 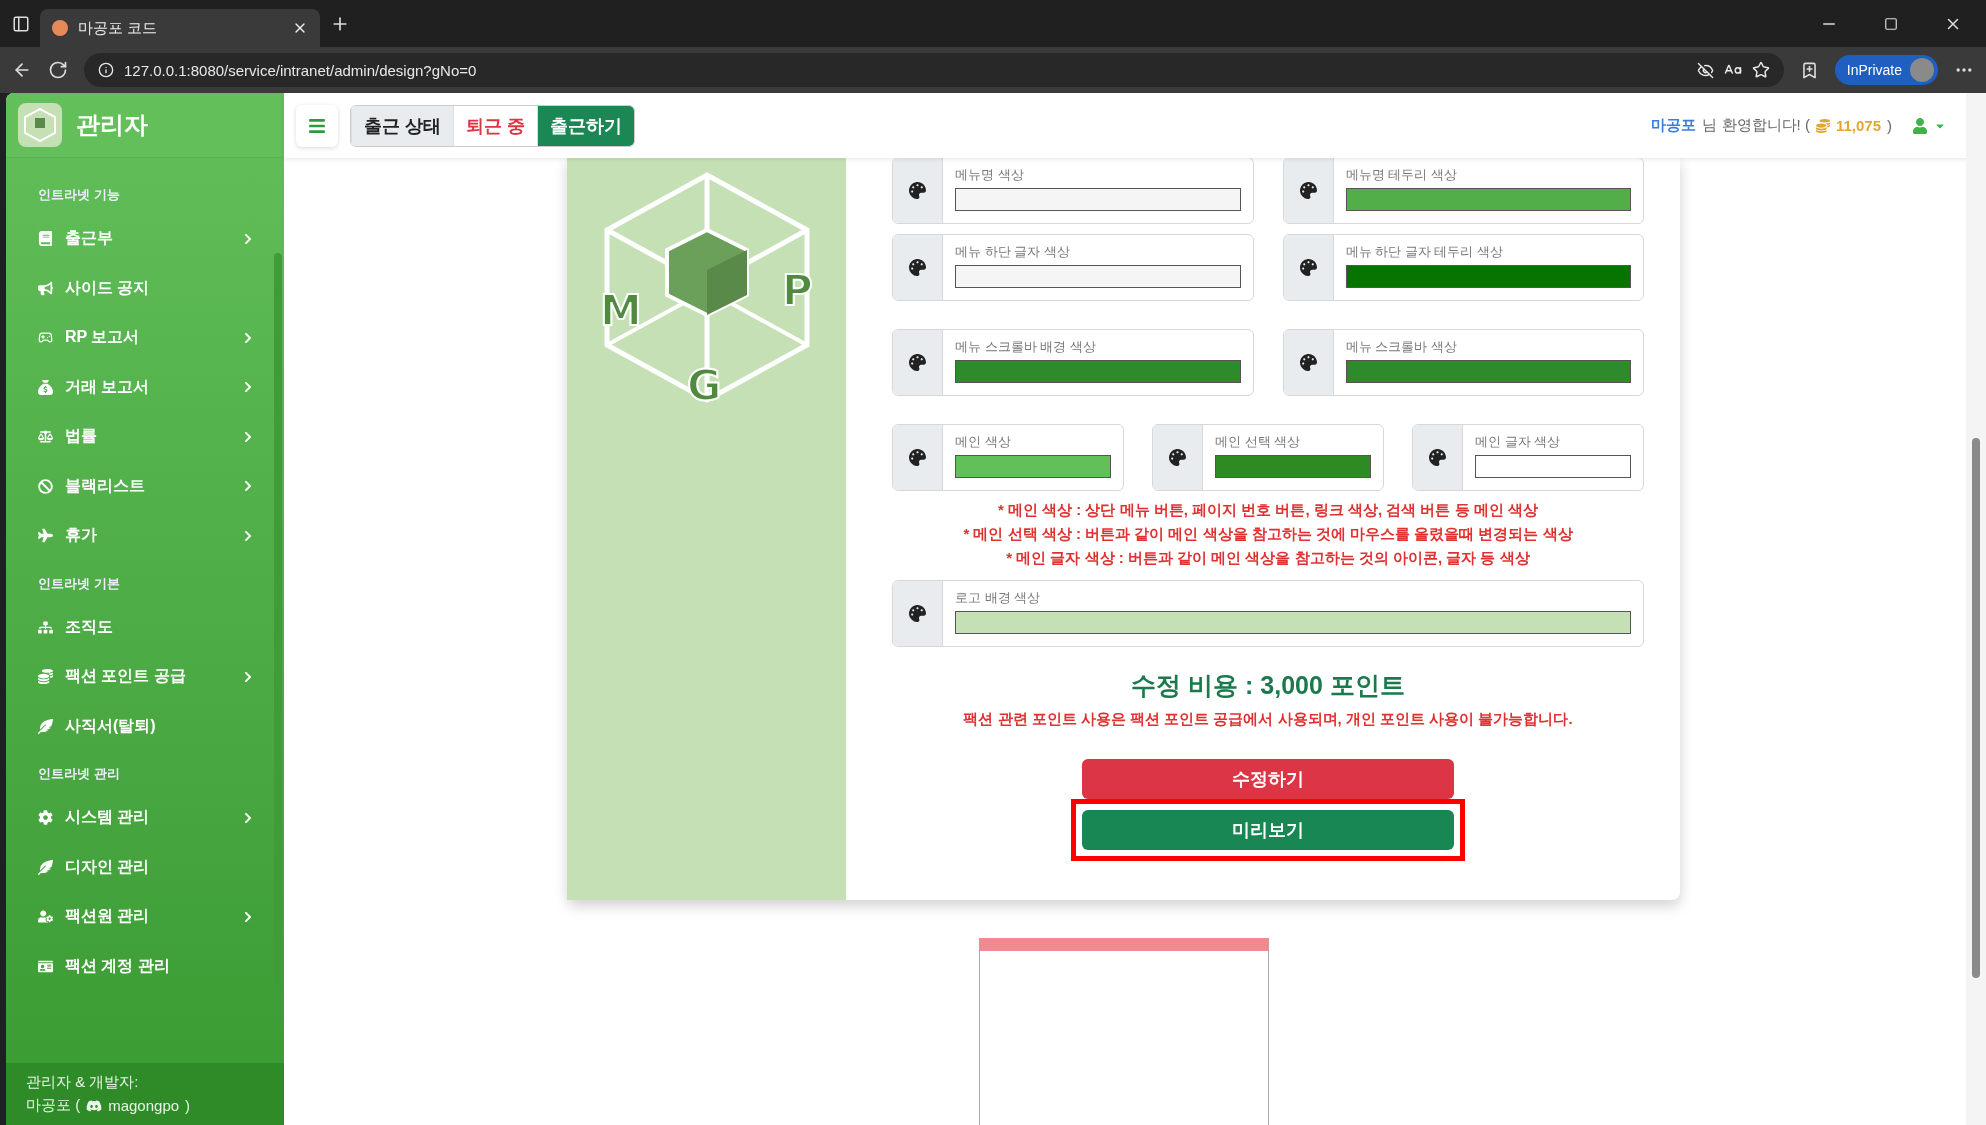 What do you see at coordinates (142, 677) in the screenshot?
I see `menu-item: 팩션 포인트 공급` at bounding box center [142, 677].